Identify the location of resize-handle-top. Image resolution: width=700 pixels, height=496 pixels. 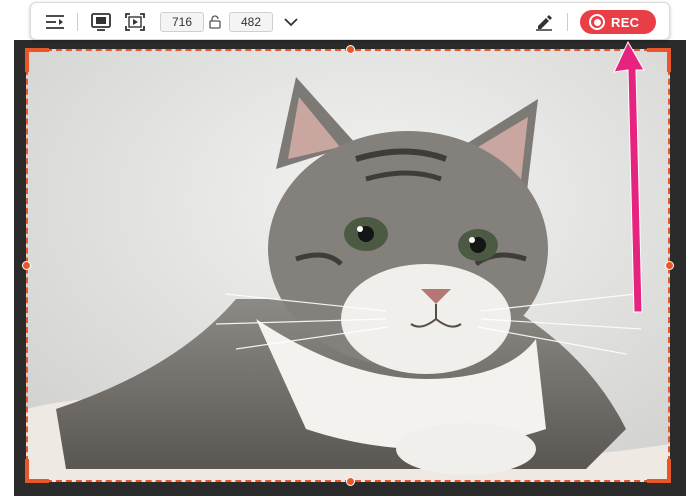
(350, 49).